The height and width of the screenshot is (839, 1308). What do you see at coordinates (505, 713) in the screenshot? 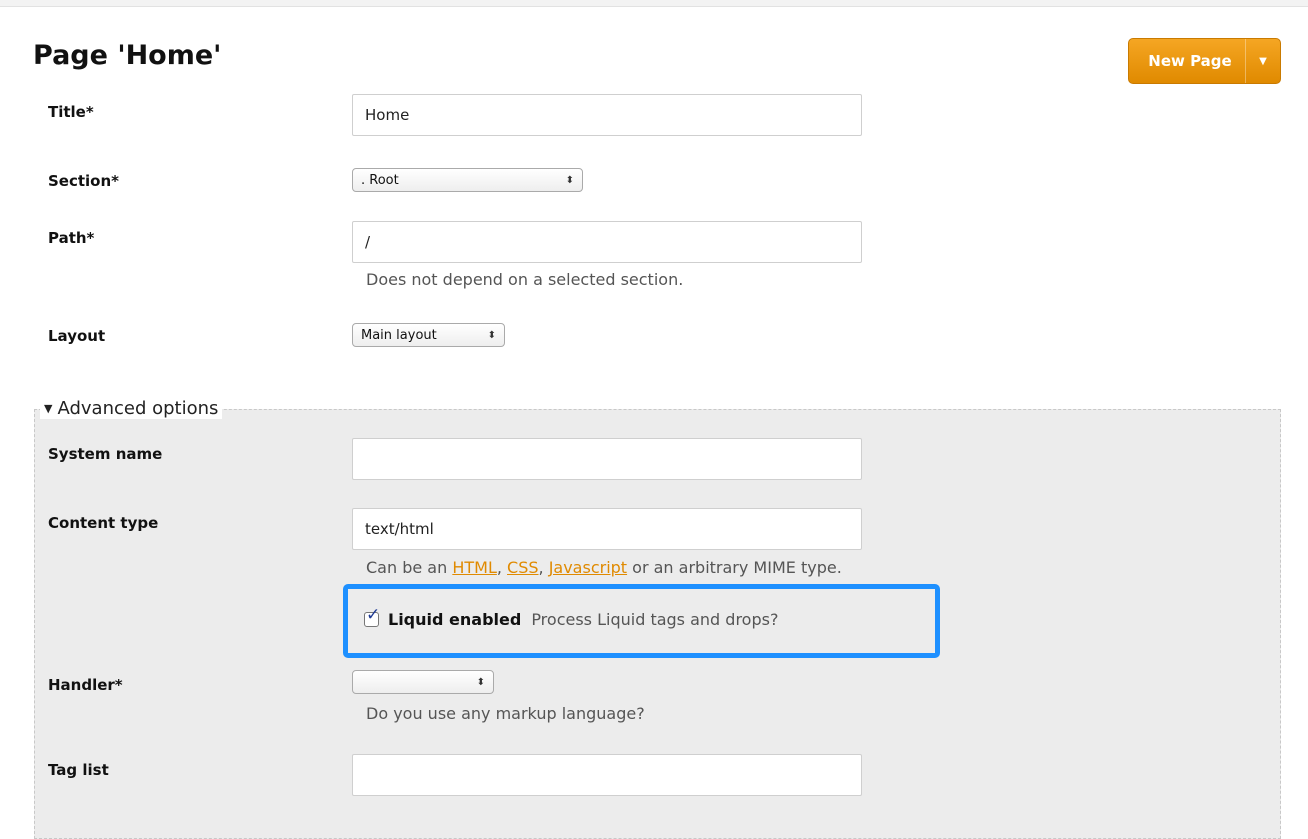
I see `handler-hint: Do you use any markup language?` at bounding box center [505, 713].